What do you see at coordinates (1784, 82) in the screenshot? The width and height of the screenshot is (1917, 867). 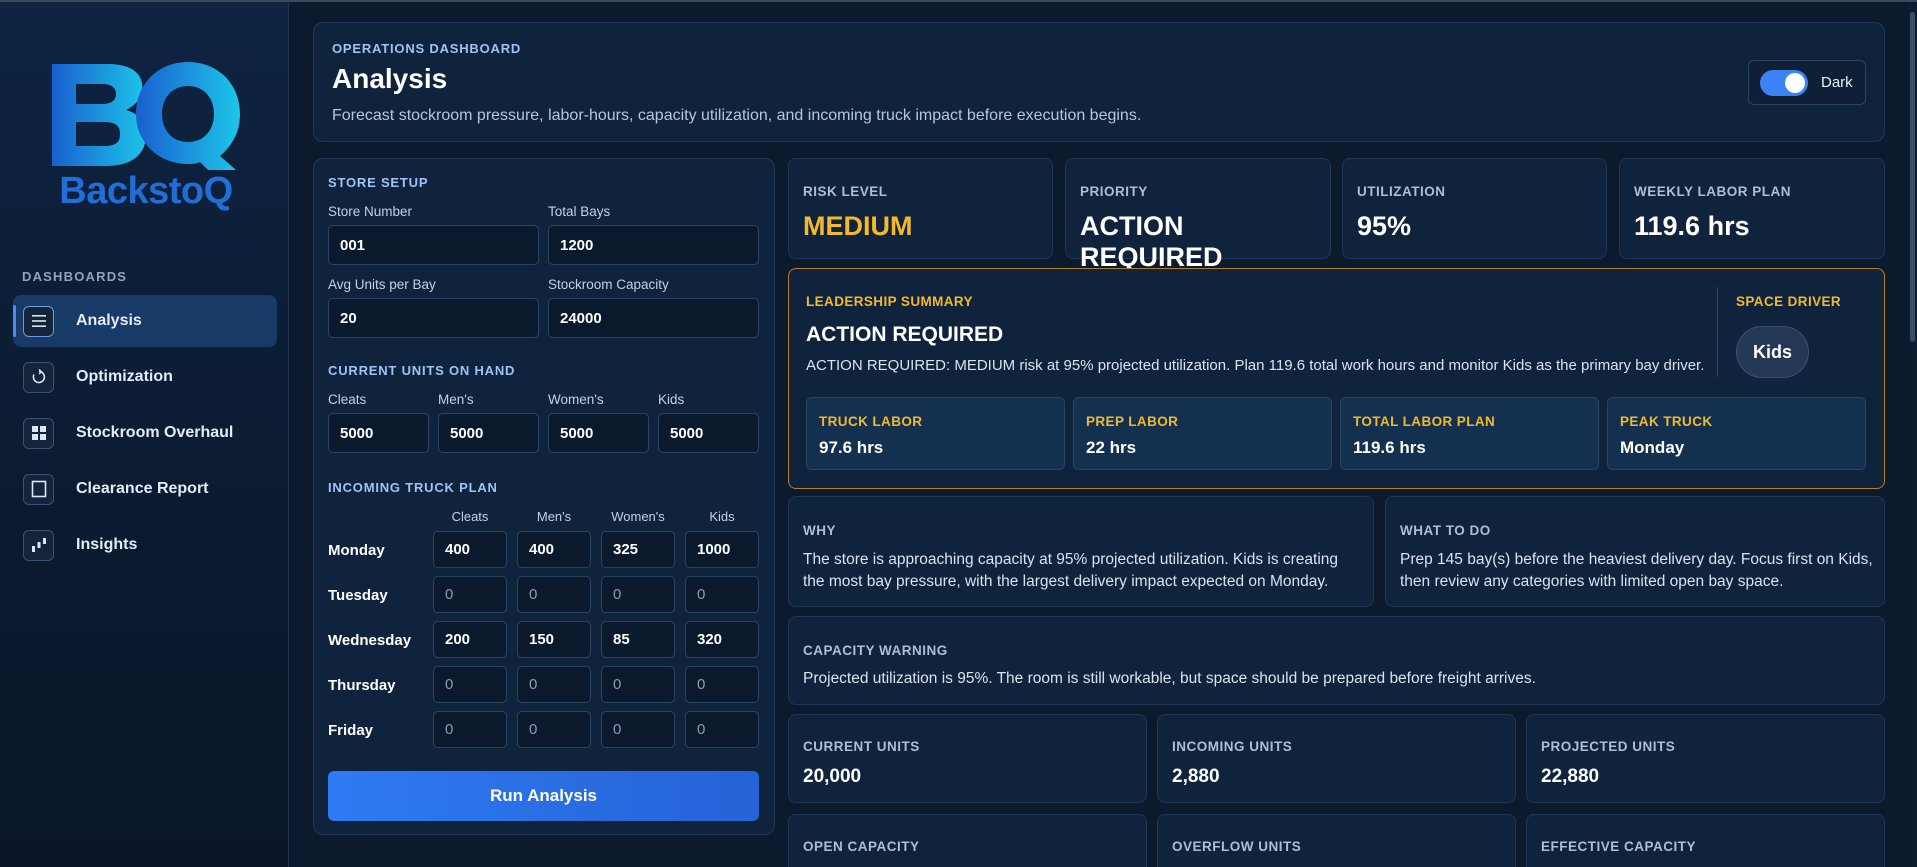 I see `toggle-switch` at bounding box center [1784, 82].